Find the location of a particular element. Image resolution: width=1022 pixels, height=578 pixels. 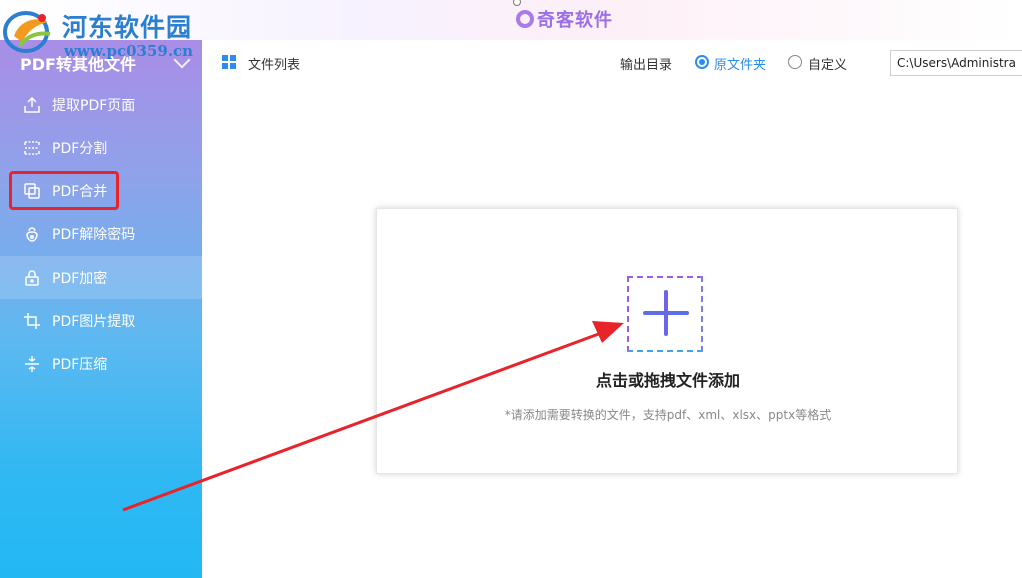

windows-grid-icon is located at coordinates (229, 62).